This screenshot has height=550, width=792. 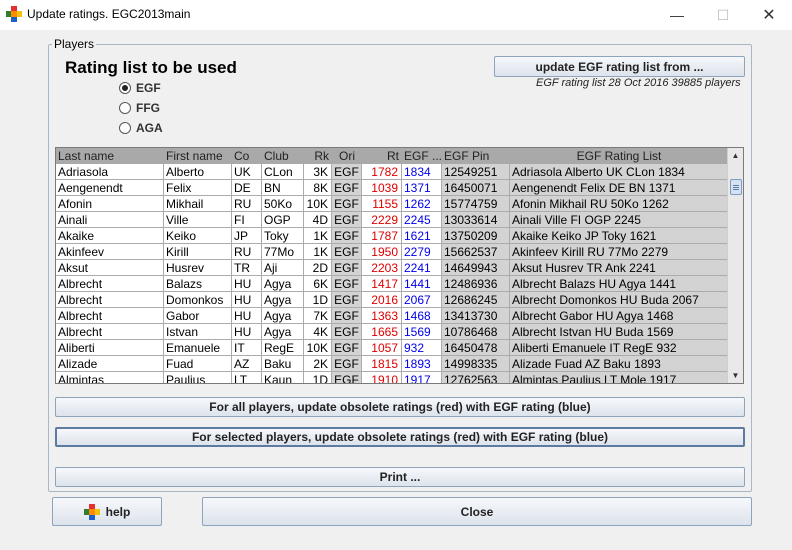 What do you see at coordinates (422, 172) in the screenshot?
I see `table-cell: 1834` at bounding box center [422, 172].